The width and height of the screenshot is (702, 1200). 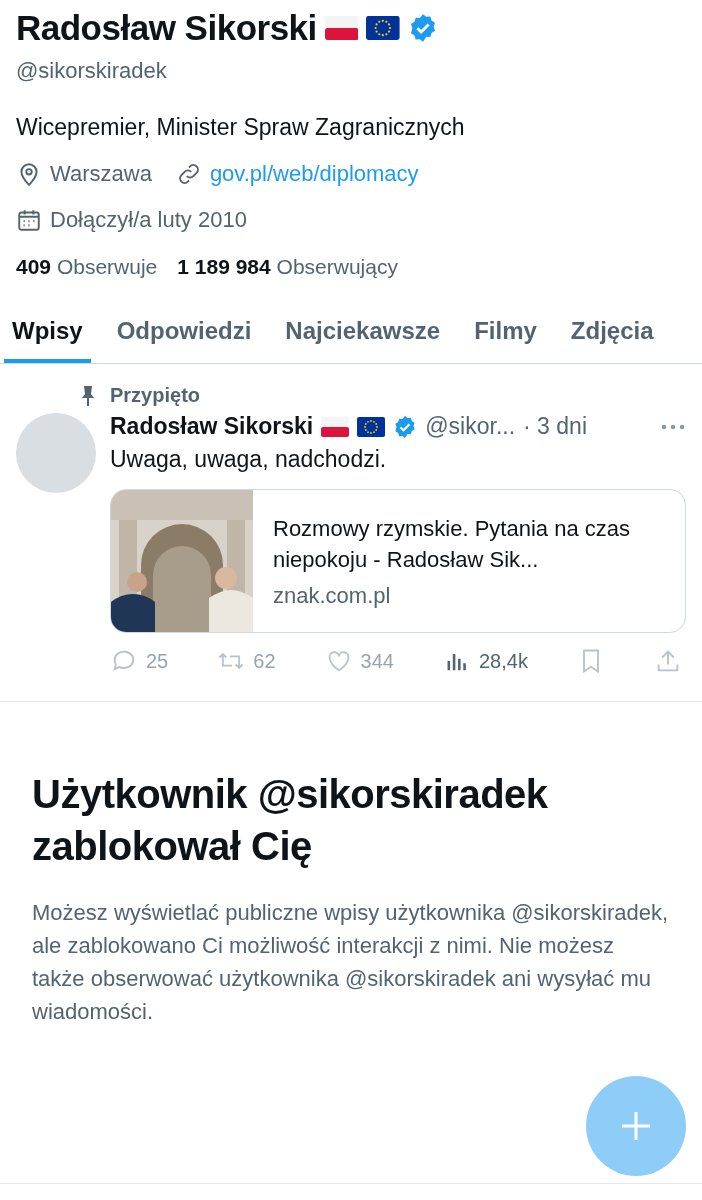 I want to click on profile-bio: Wicepremier, Minister Spraw Zagranicznych, so click(x=241, y=127).